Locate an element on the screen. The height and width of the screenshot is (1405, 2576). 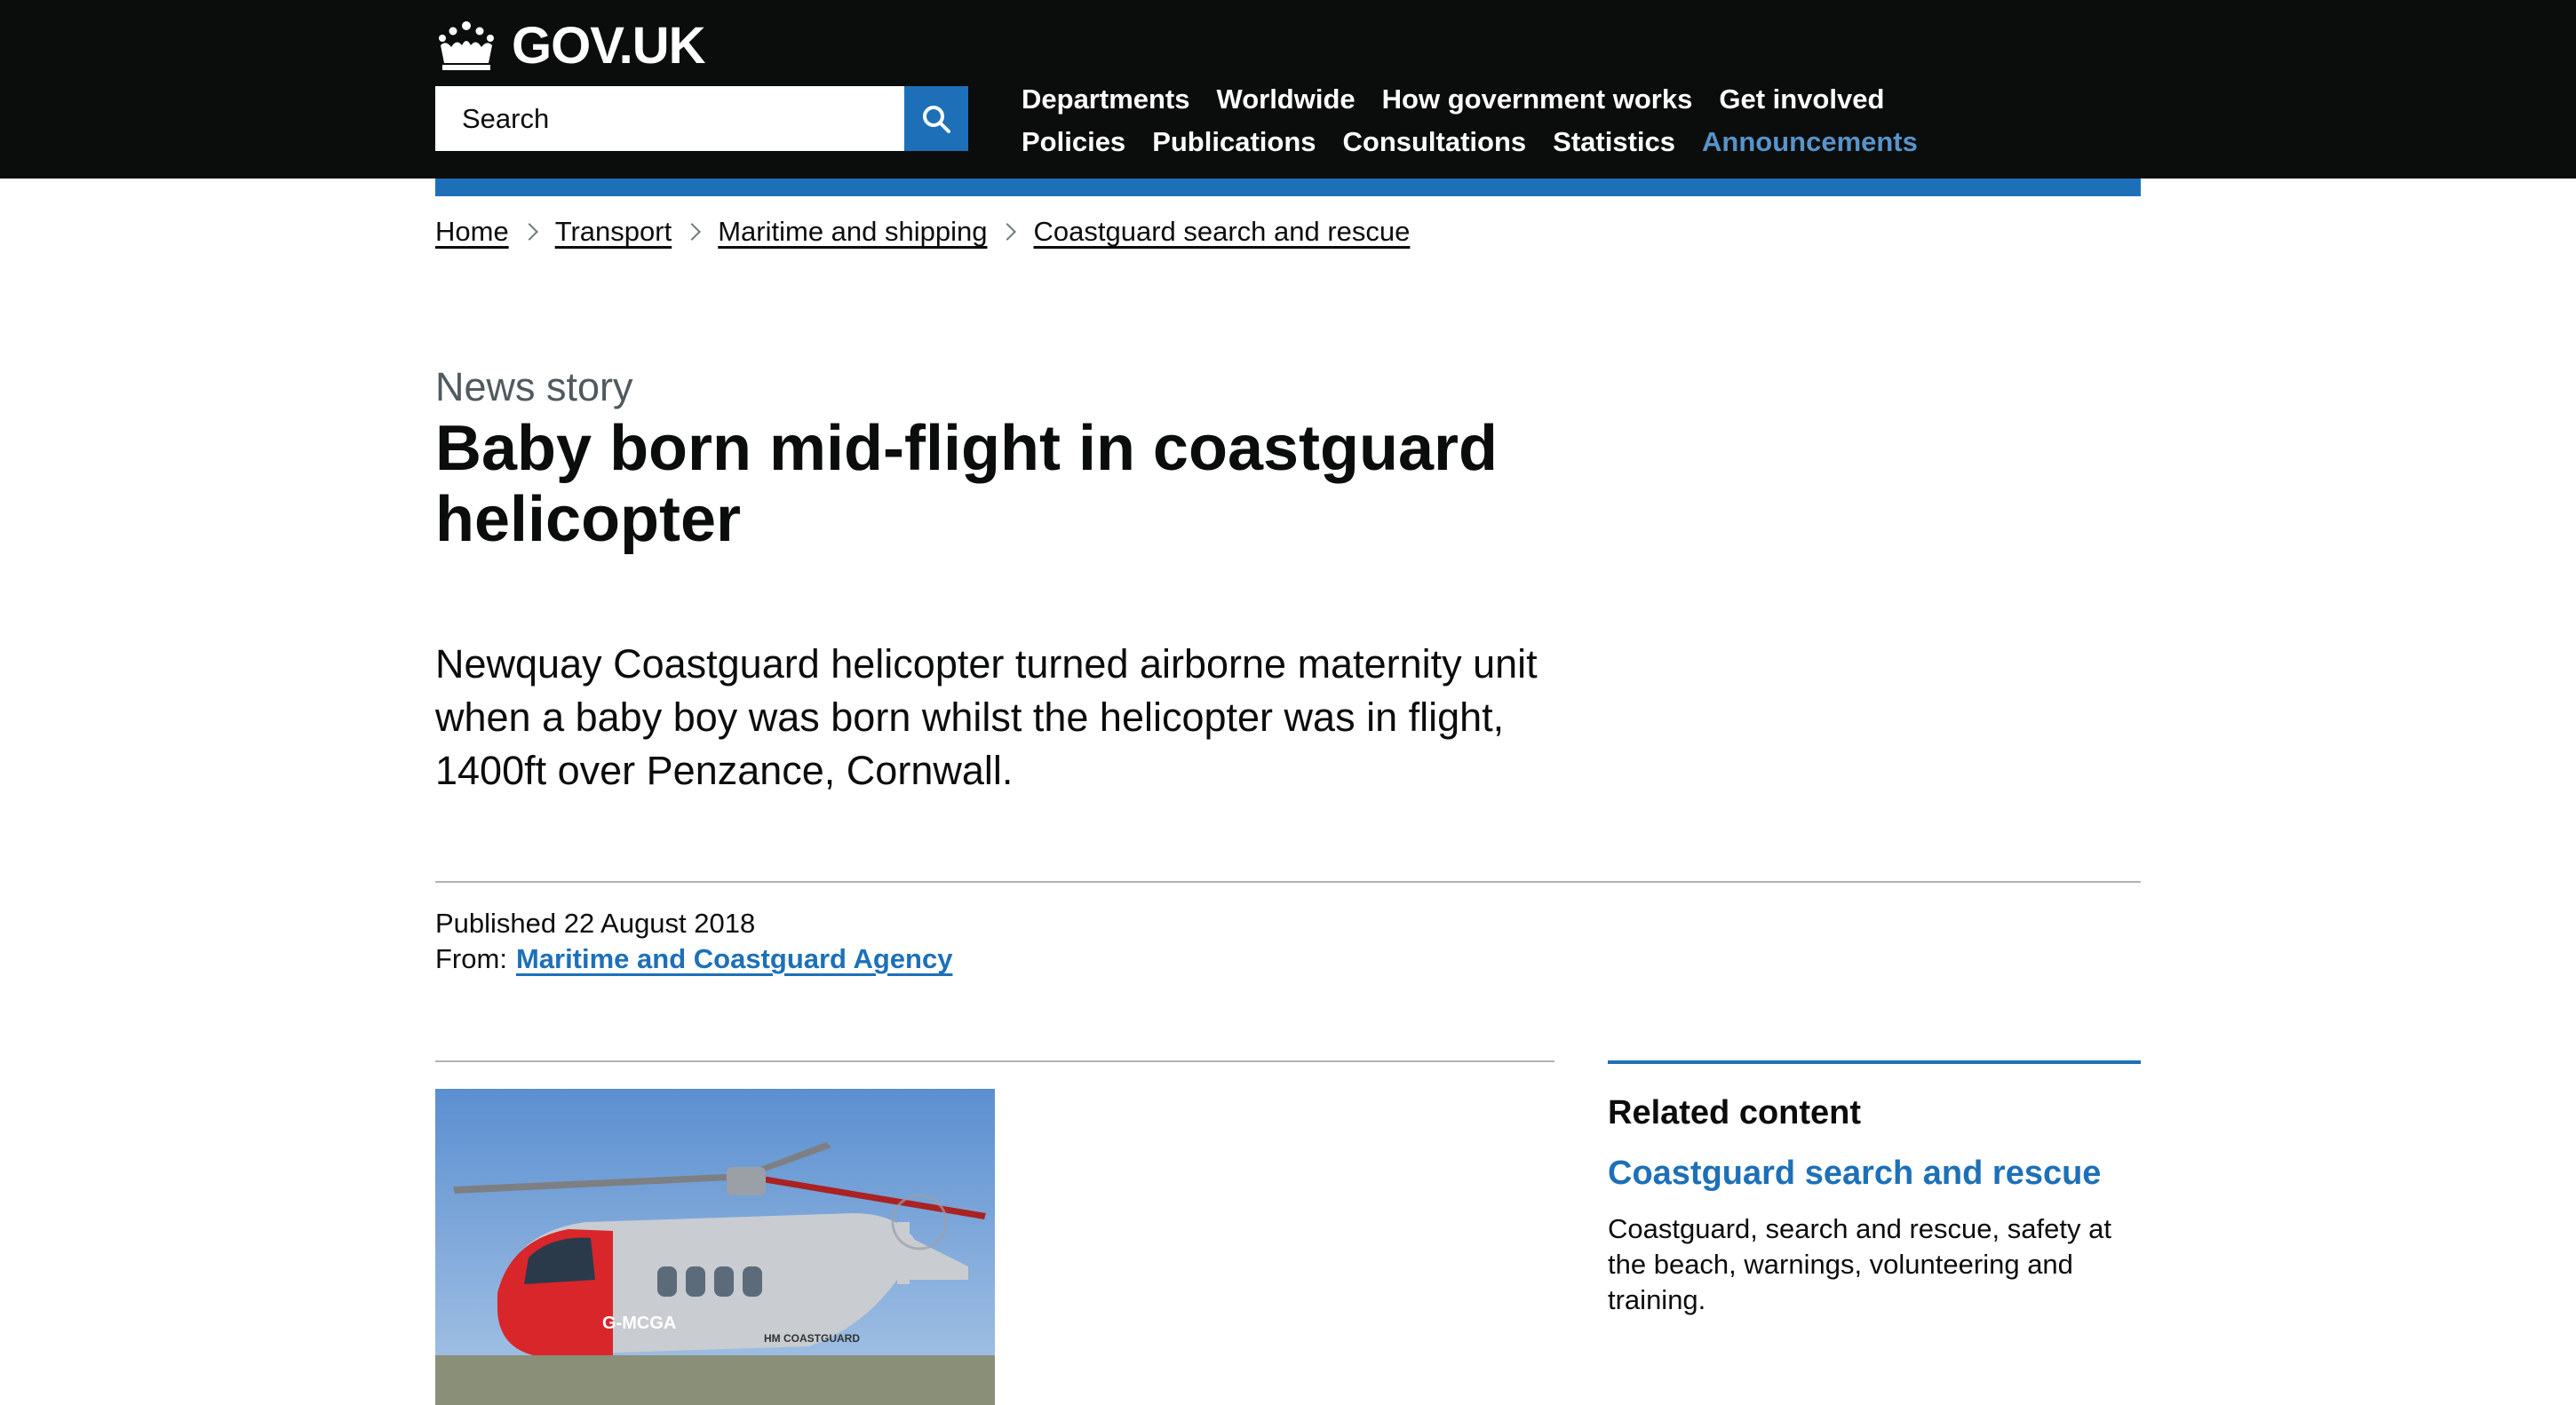
nav-item-get-involved: Get involved is located at coordinates (1801, 99).